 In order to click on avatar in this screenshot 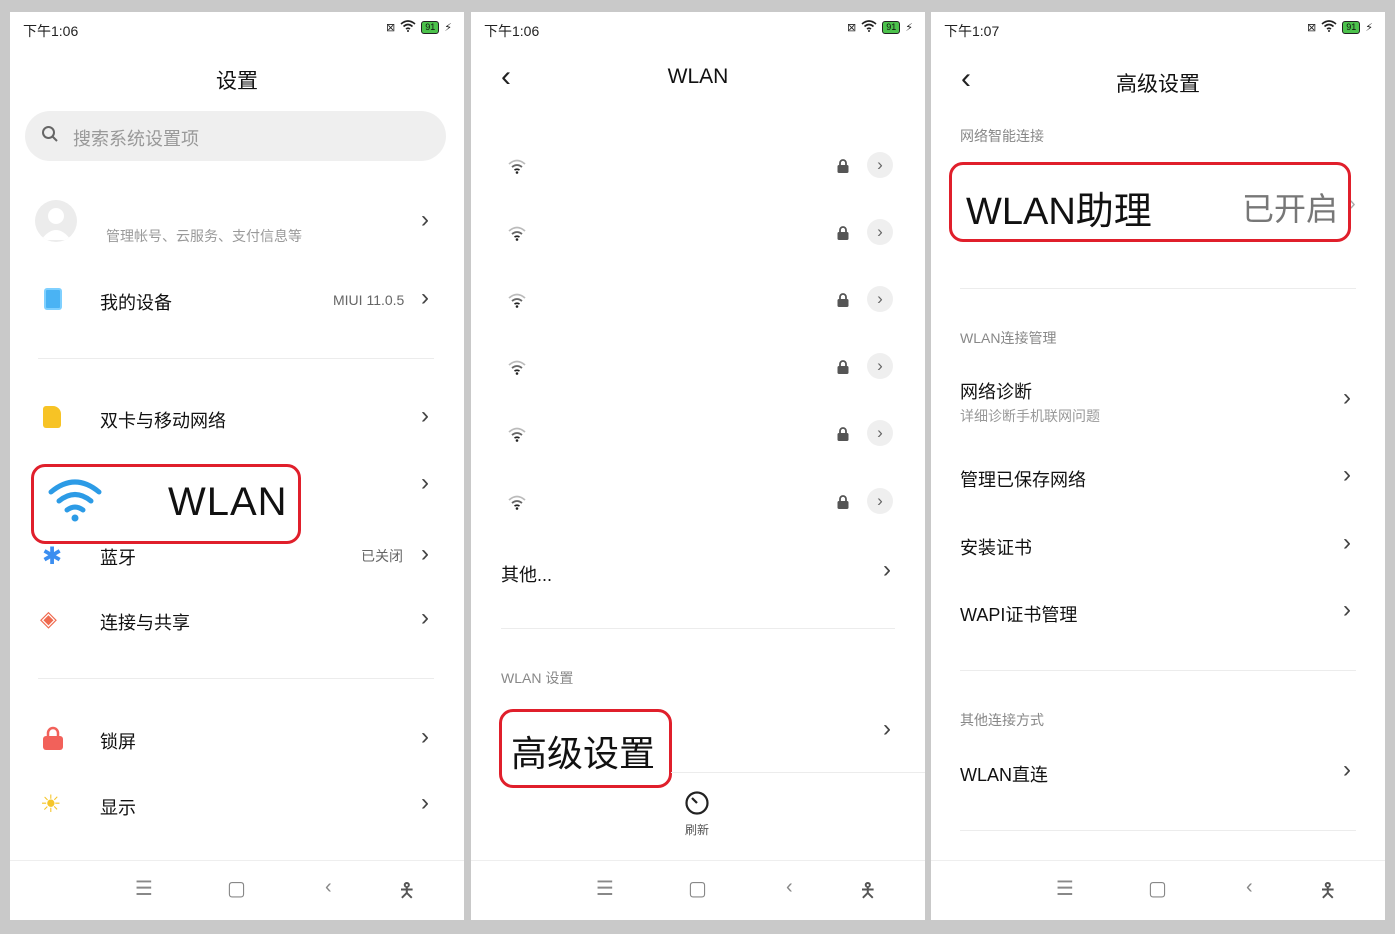, I will do `click(56, 221)`.